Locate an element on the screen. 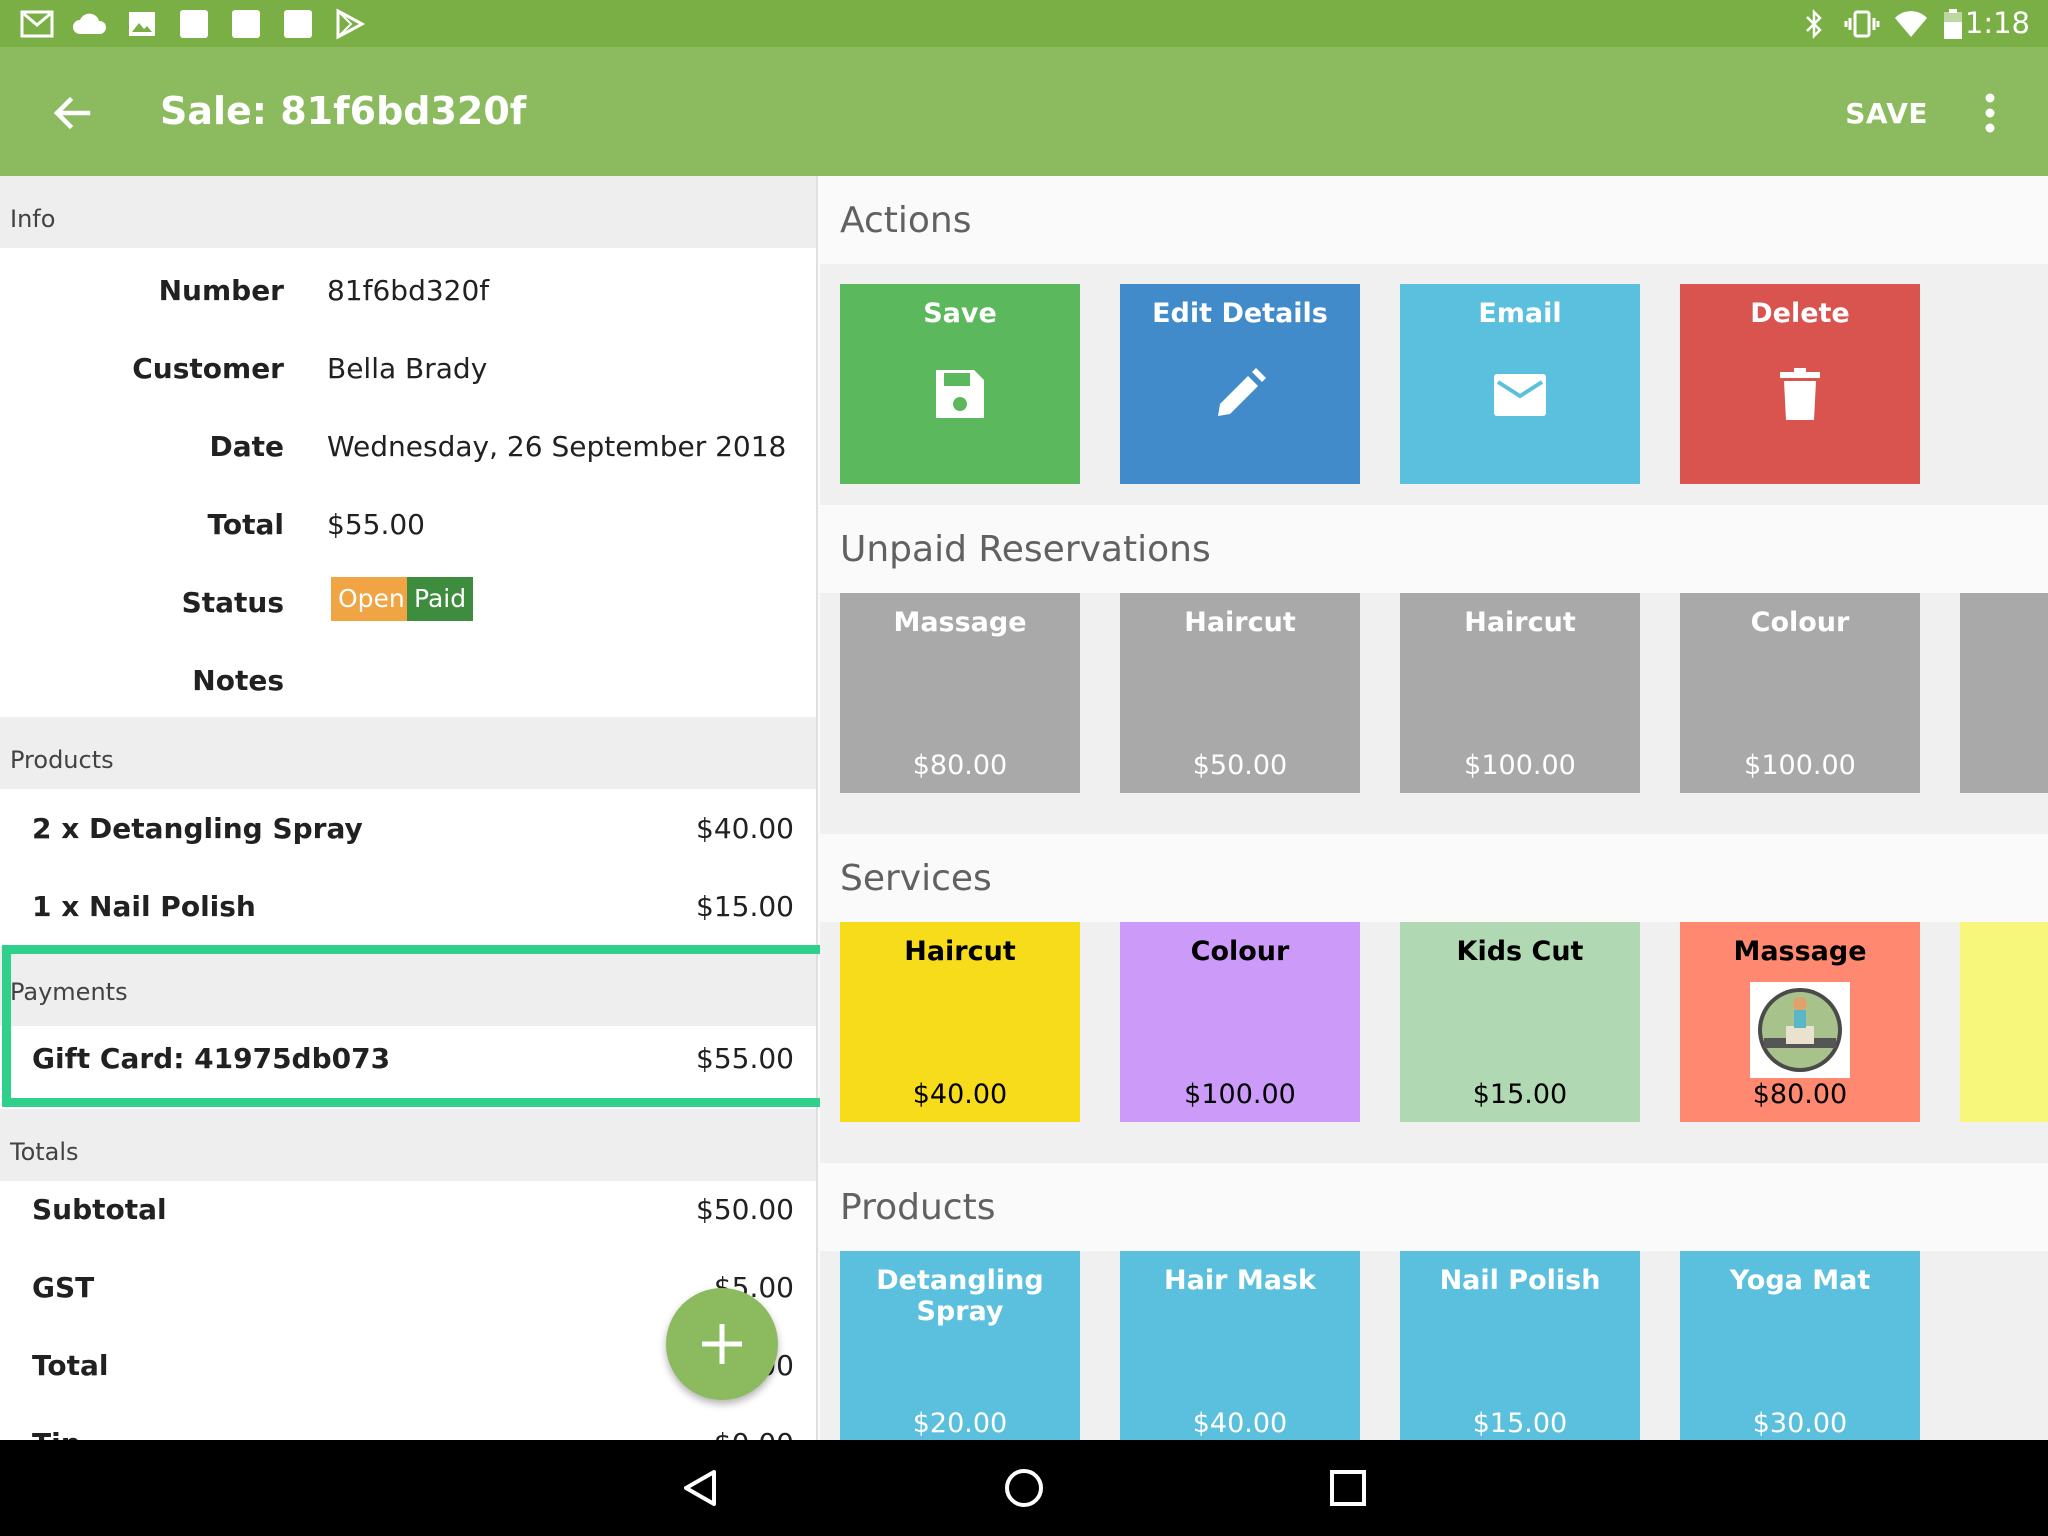 The image size is (2048, 1536). tile-price: $50.00 is located at coordinates (1240, 765).